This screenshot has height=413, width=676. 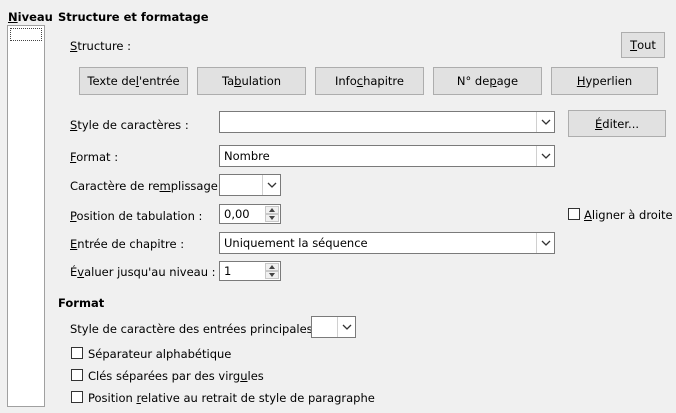 I want to click on page-number-button: N° de p age, so click(x=487, y=81).